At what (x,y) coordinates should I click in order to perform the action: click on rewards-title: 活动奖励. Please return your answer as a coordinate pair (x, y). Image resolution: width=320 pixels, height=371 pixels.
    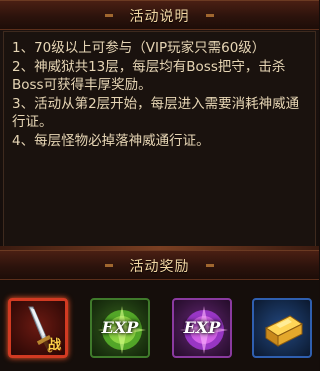
    Looking at the image, I should click on (159, 267).